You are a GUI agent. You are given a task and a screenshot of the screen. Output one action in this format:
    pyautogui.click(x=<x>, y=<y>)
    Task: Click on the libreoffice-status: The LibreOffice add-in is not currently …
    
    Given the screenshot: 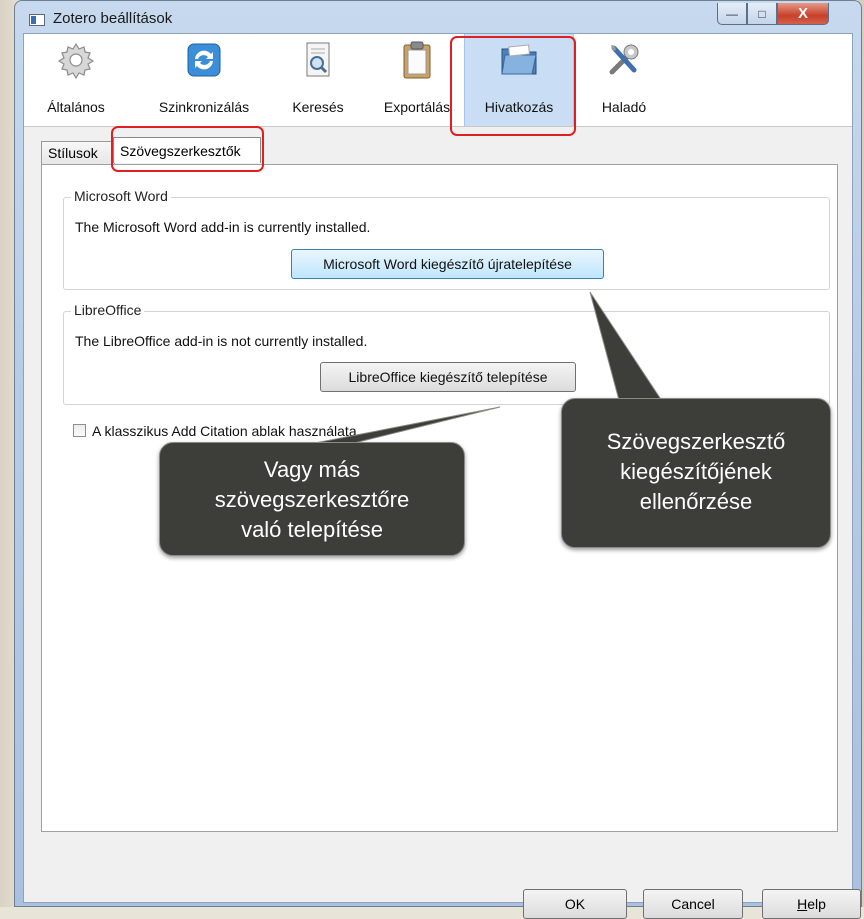 What is the action you would take?
    pyautogui.click(x=221, y=341)
    